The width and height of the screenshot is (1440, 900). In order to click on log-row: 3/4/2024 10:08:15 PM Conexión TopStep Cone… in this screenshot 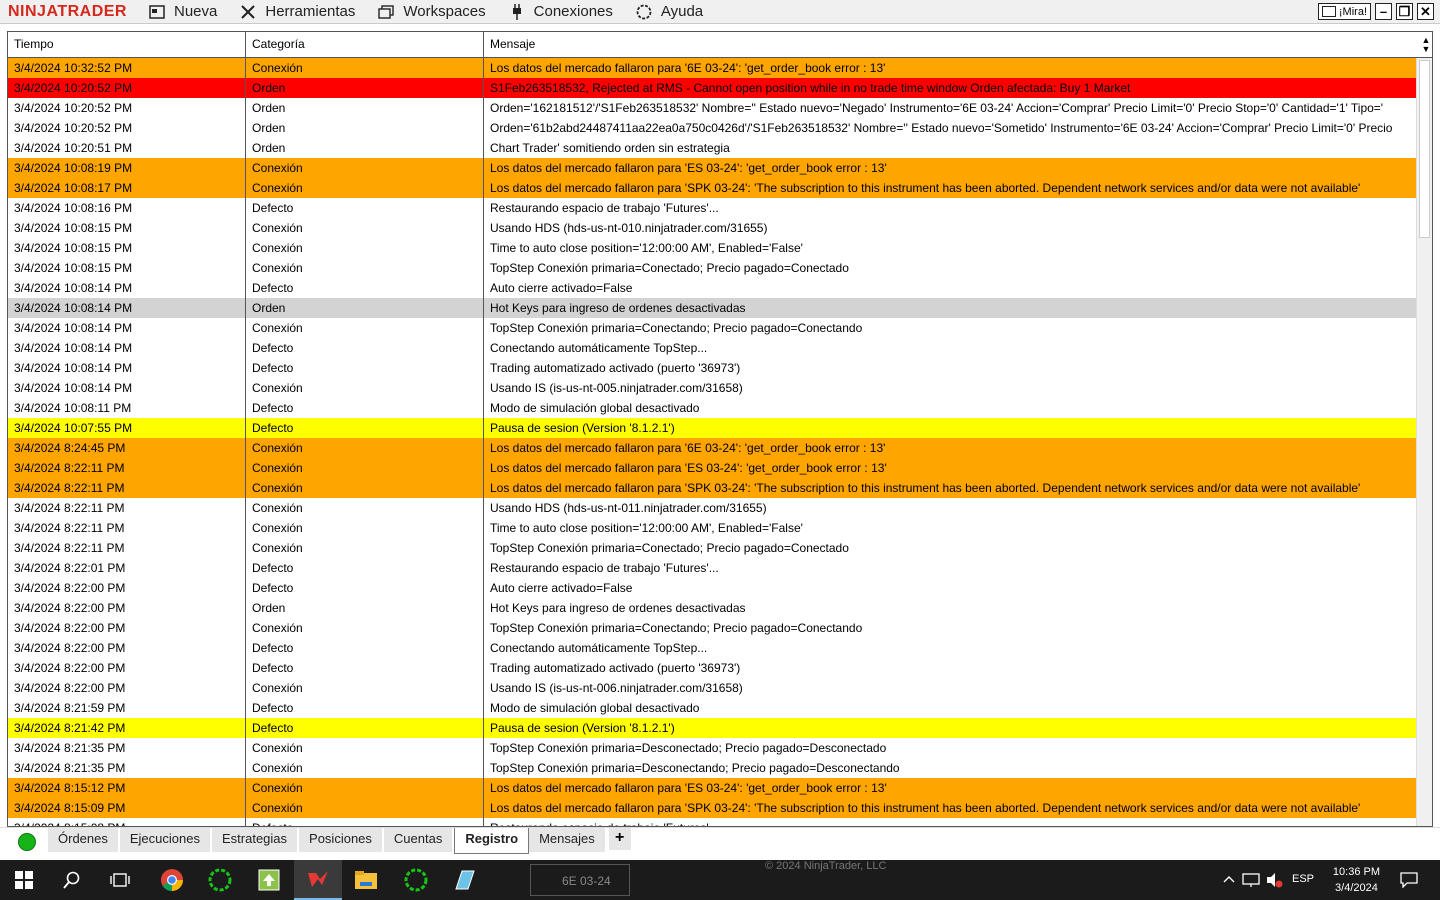, I will do `click(713, 268)`.